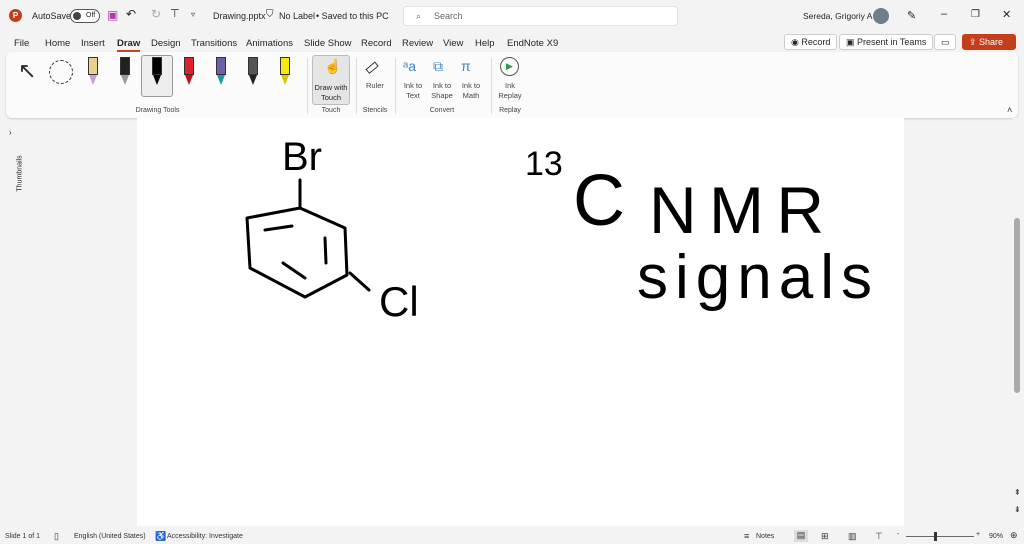 The height and width of the screenshot is (544, 1024). Describe the element at coordinates (747, 536) in the screenshot. I see `notes-icon: ≡` at that location.